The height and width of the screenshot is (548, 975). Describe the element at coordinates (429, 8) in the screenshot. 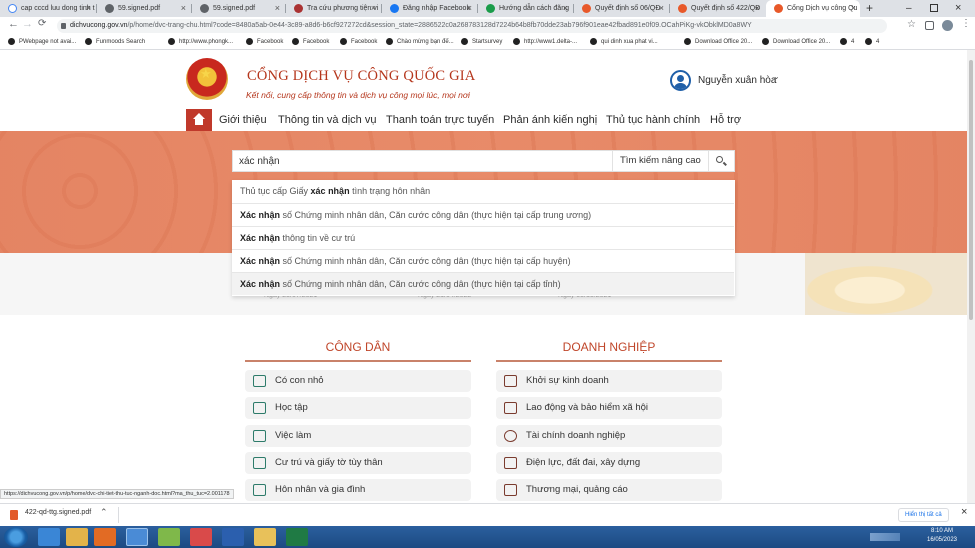

I see `browser-tab: Đăng nhập Facebook ×` at that location.